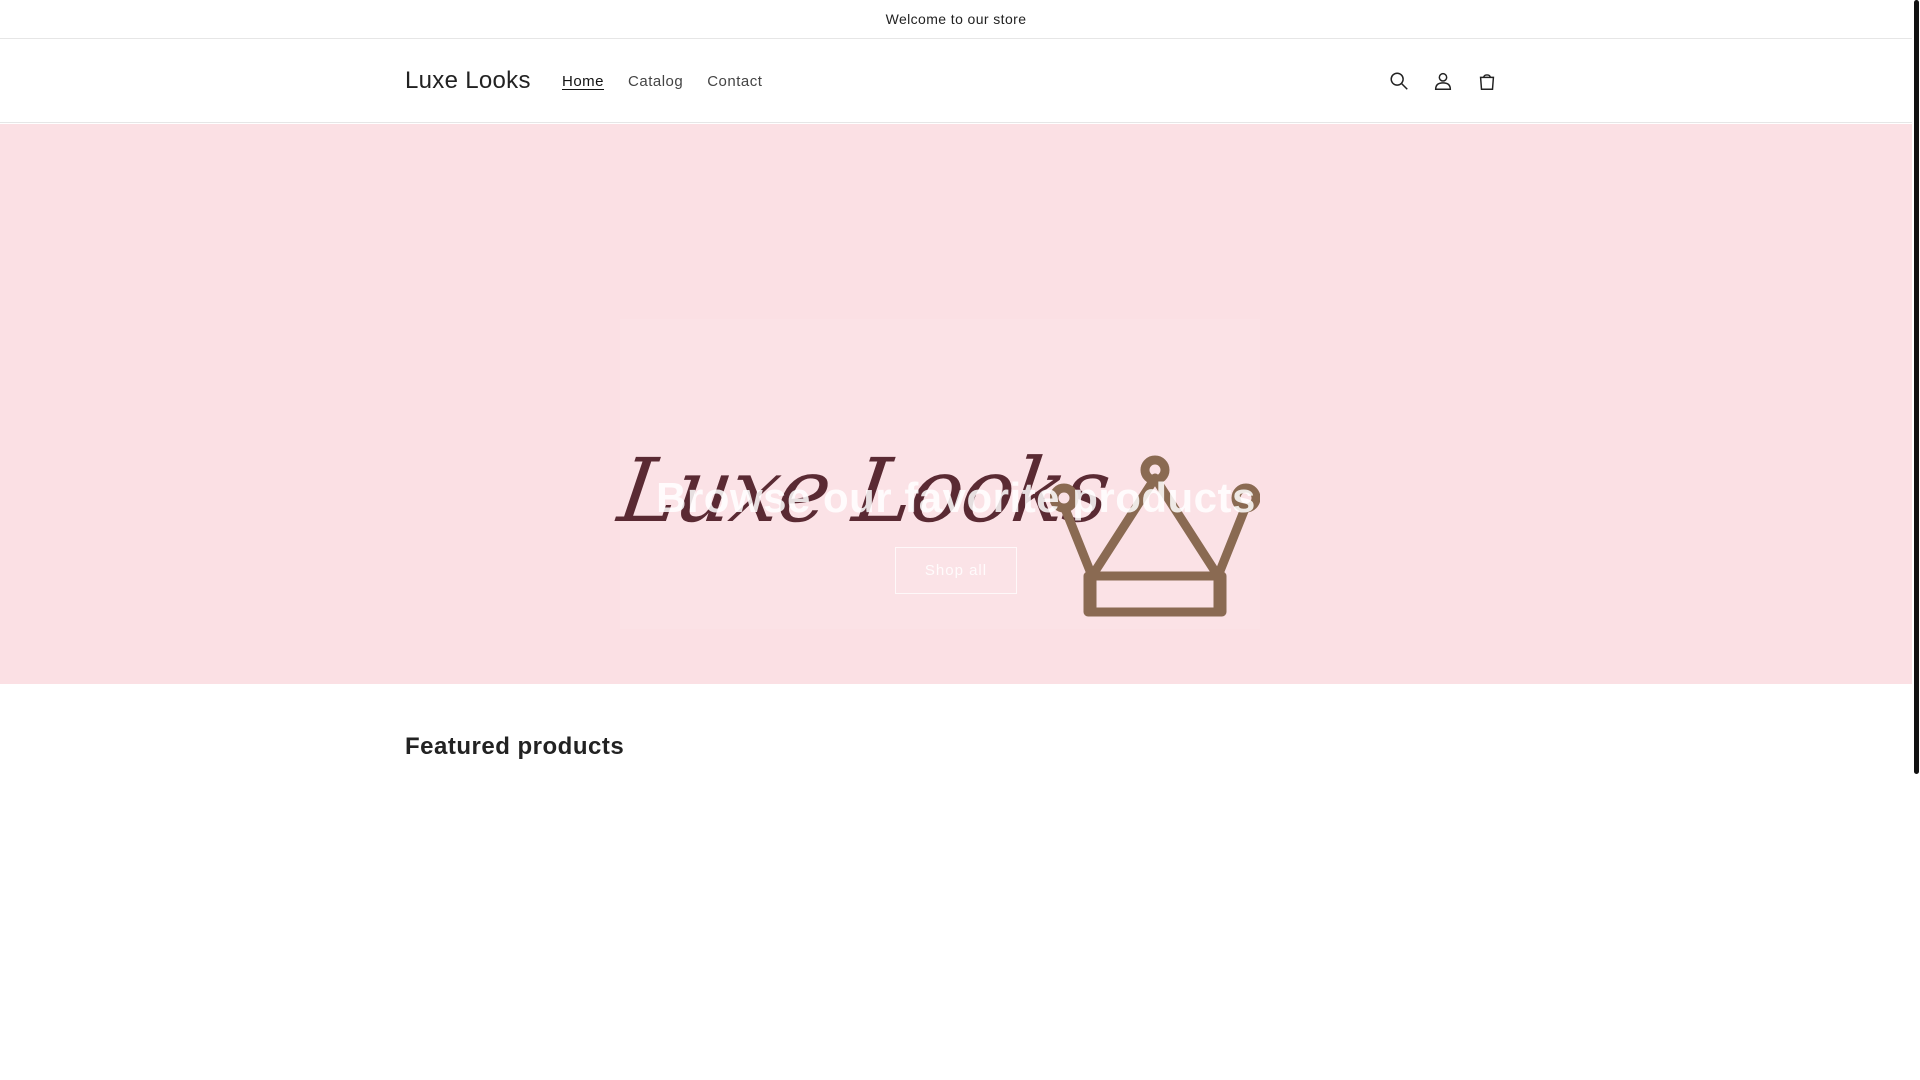 The image size is (1920, 1080). I want to click on header-icons, so click(1443, 81).